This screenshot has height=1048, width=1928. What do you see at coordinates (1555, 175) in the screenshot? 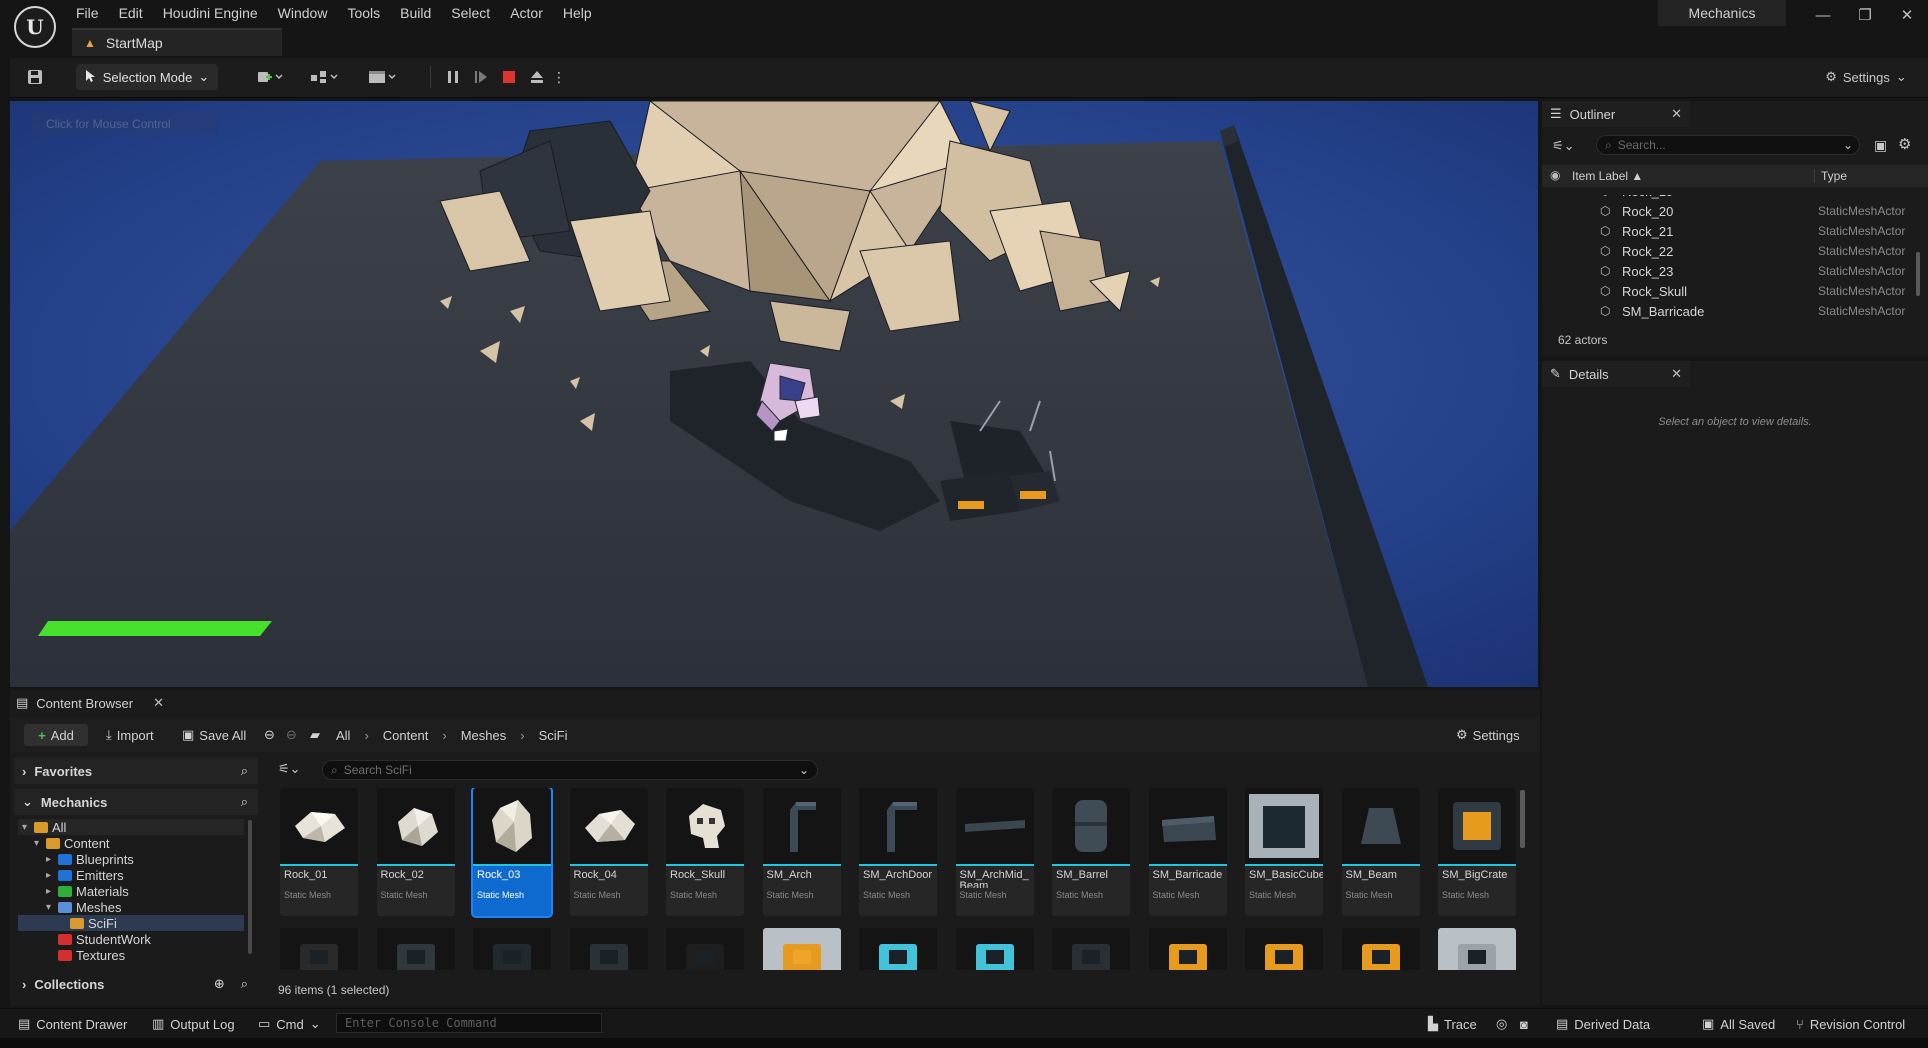
I see `eye-icon: ◉` at bounding box center [1555, 175].